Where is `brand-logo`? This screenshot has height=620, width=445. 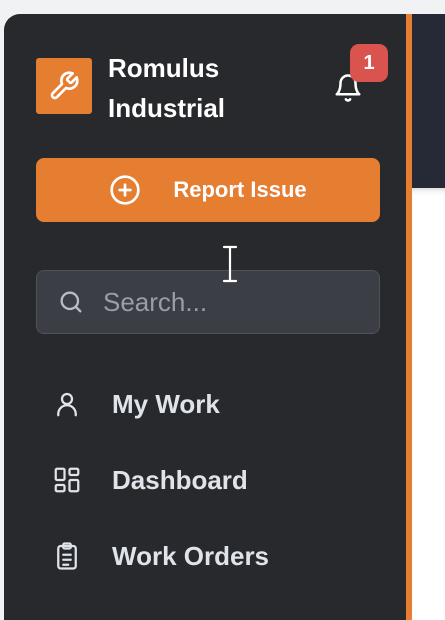
brand-logo is located at coordinates (64, 86).